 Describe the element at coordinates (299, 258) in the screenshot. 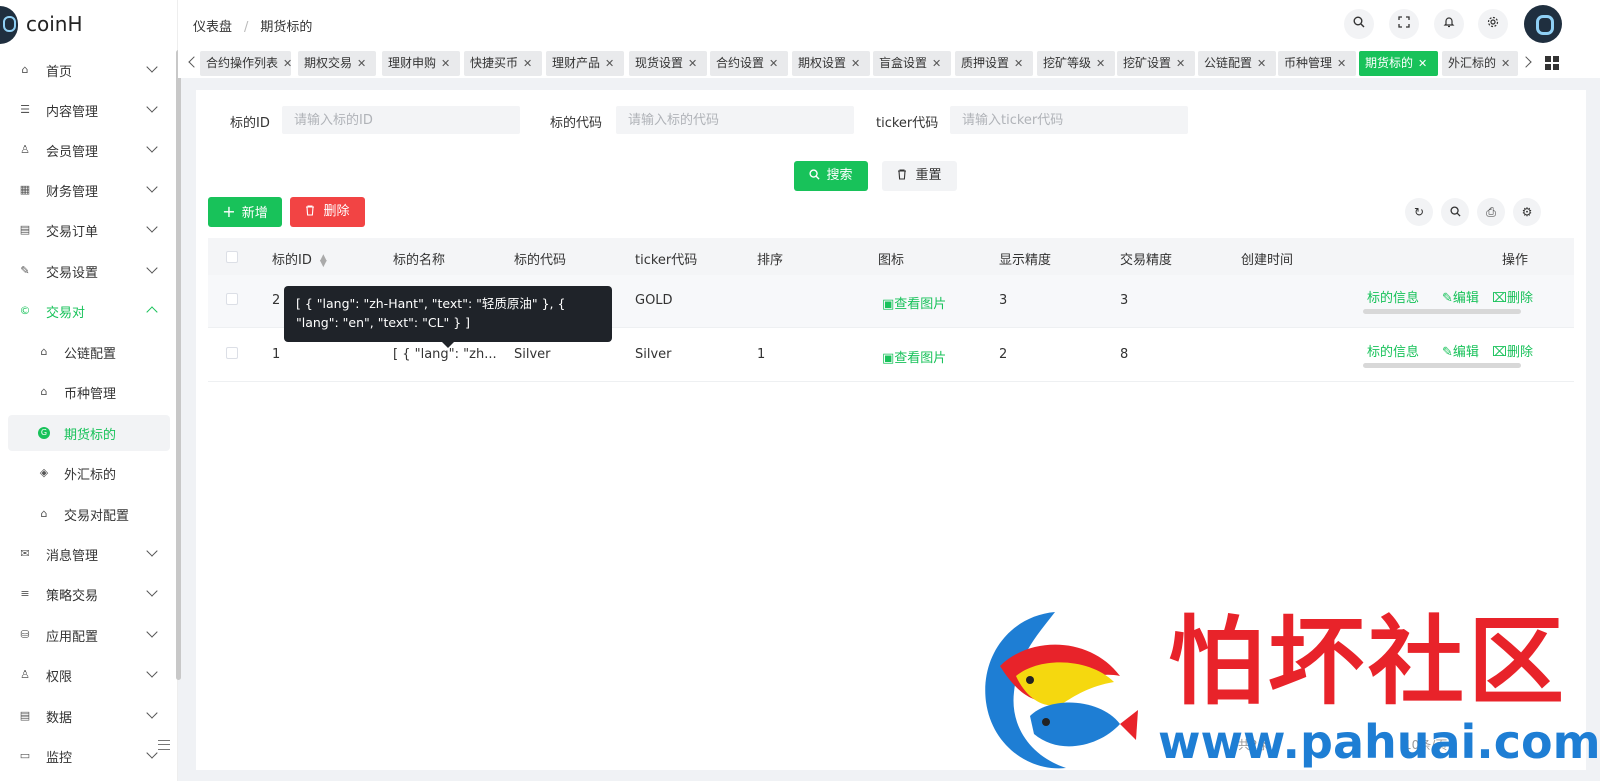

I see `col-header-id: 标的ID ▲ ▼` at that location.